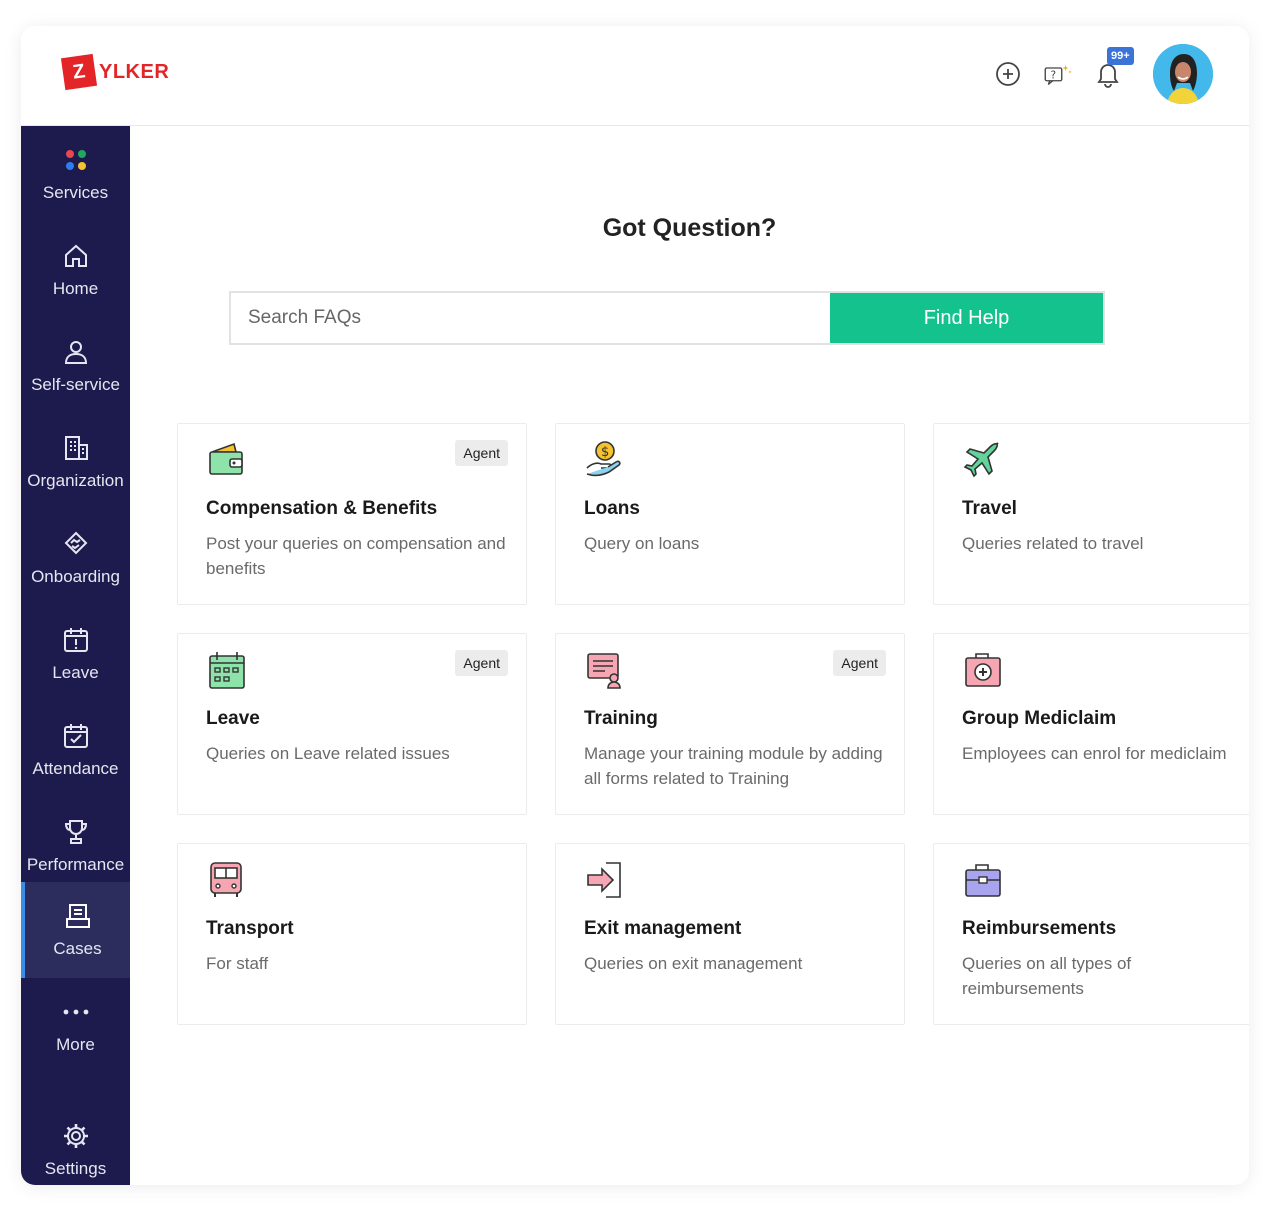 This screenshot has height=1211, width=1270. I want to click on sidebar-item-organization: Organization, so click(75, 462).